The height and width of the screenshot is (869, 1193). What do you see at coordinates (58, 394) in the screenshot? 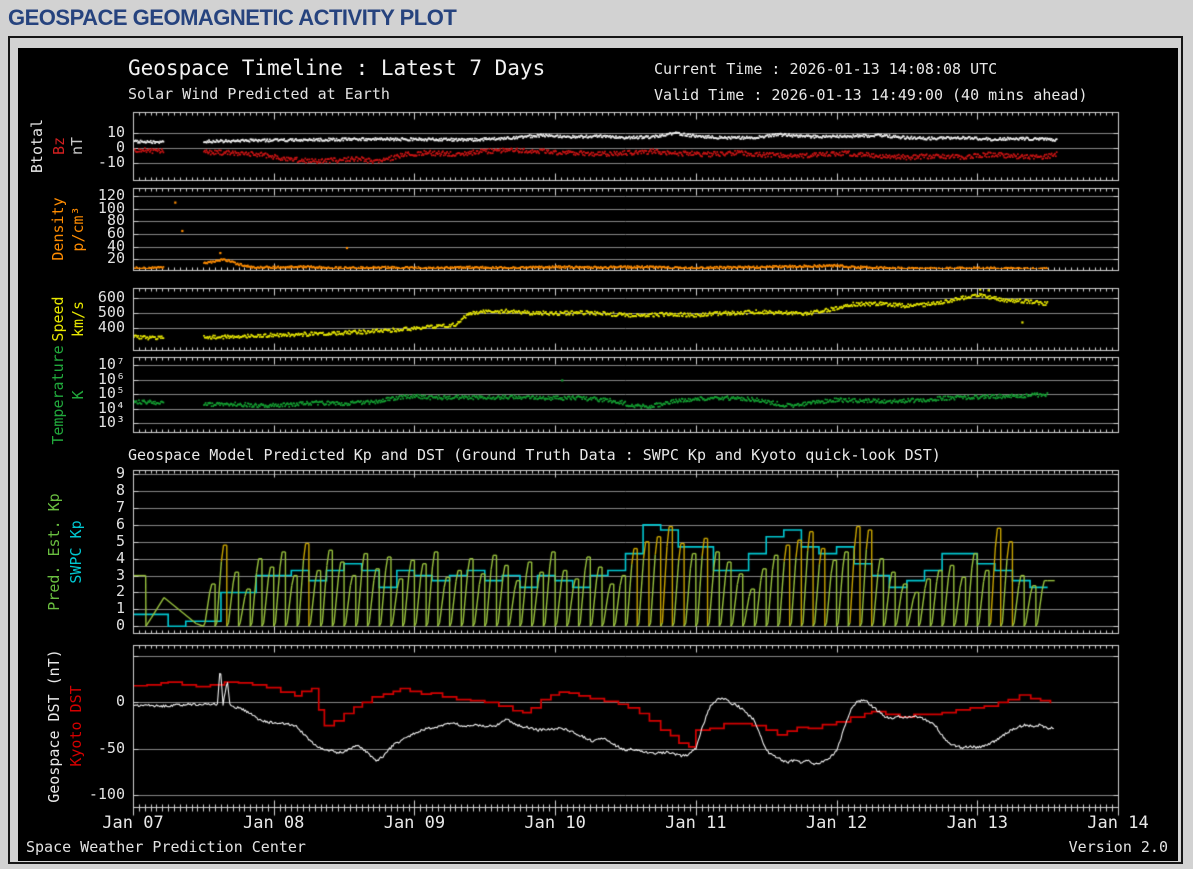
I see `axis-title-temperature: Temperature` at bounding box center [58, 394].